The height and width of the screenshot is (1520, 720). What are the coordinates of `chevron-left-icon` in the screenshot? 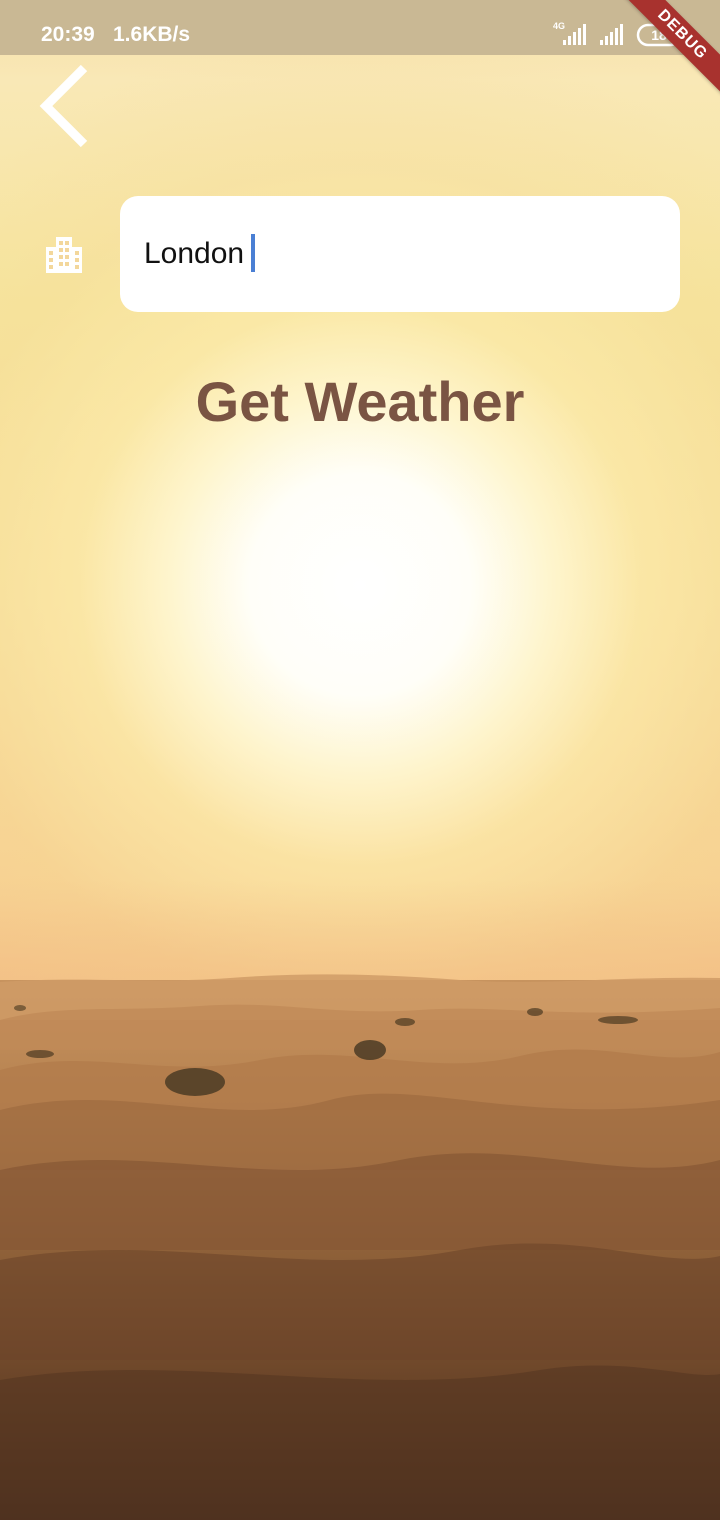 It's located at (63, 106).